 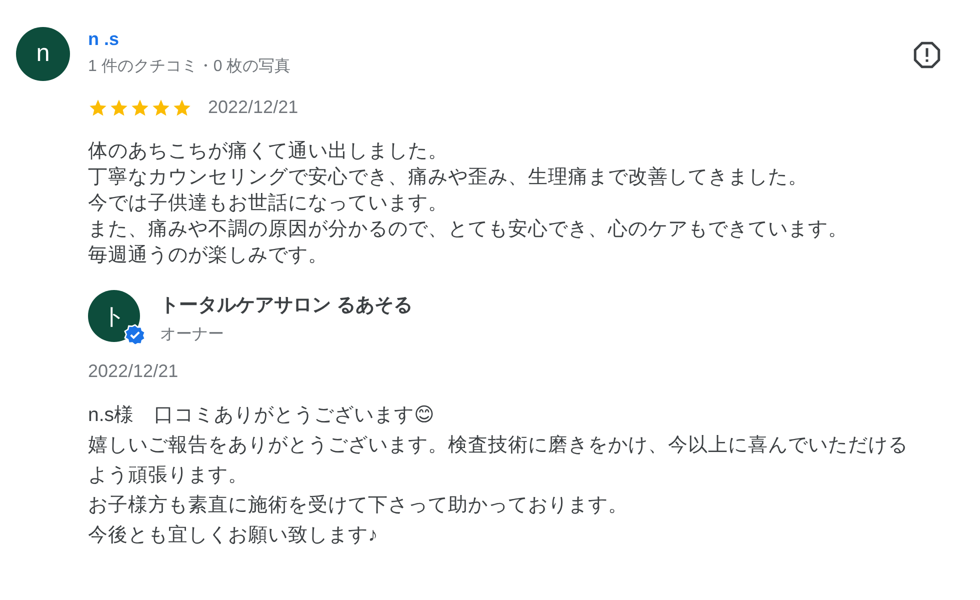 What do you see at coordinates (358, 505) in the screenshot?
I see `reply-text: お子様方も素直に施術を受けて下さって助かっております。` at bounding box center [358, 505].